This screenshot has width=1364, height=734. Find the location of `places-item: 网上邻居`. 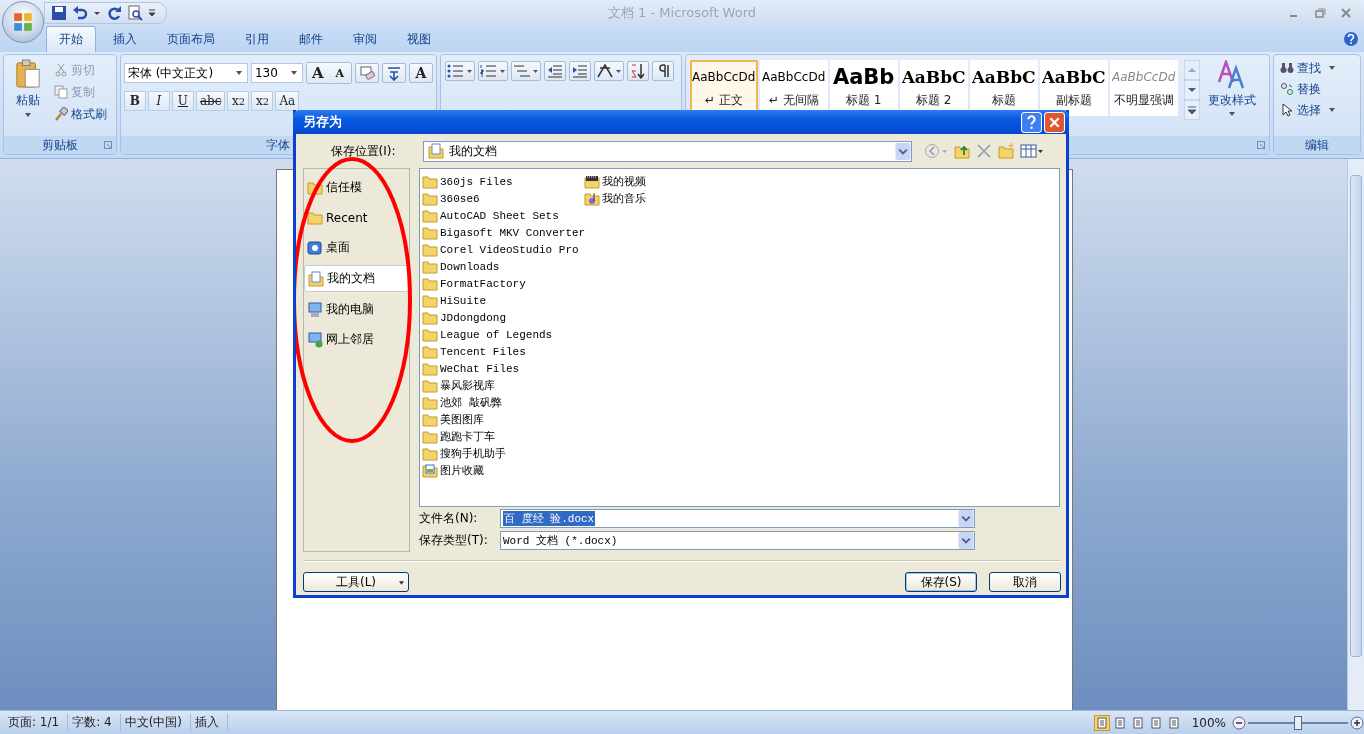

places-item: 网上邻居 is located at coordinates (356, 339).